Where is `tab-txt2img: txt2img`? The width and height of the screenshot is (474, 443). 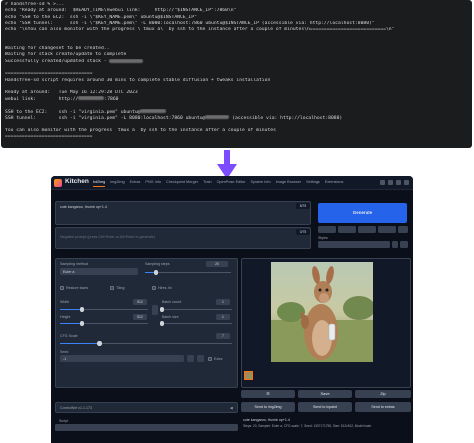
tab-txt2img: txt2img is located at coordinates (99, 183).